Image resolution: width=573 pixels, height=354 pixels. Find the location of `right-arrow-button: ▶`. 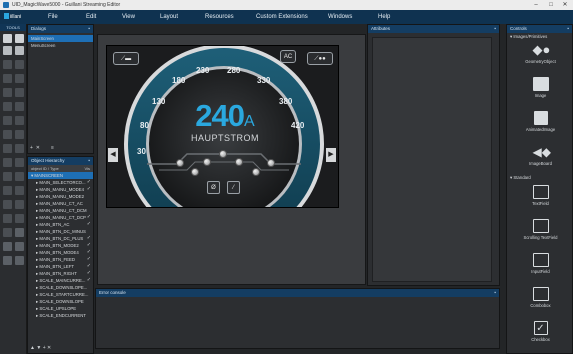

right-arrow-button: ▶ is located at coordinates (331, 155).